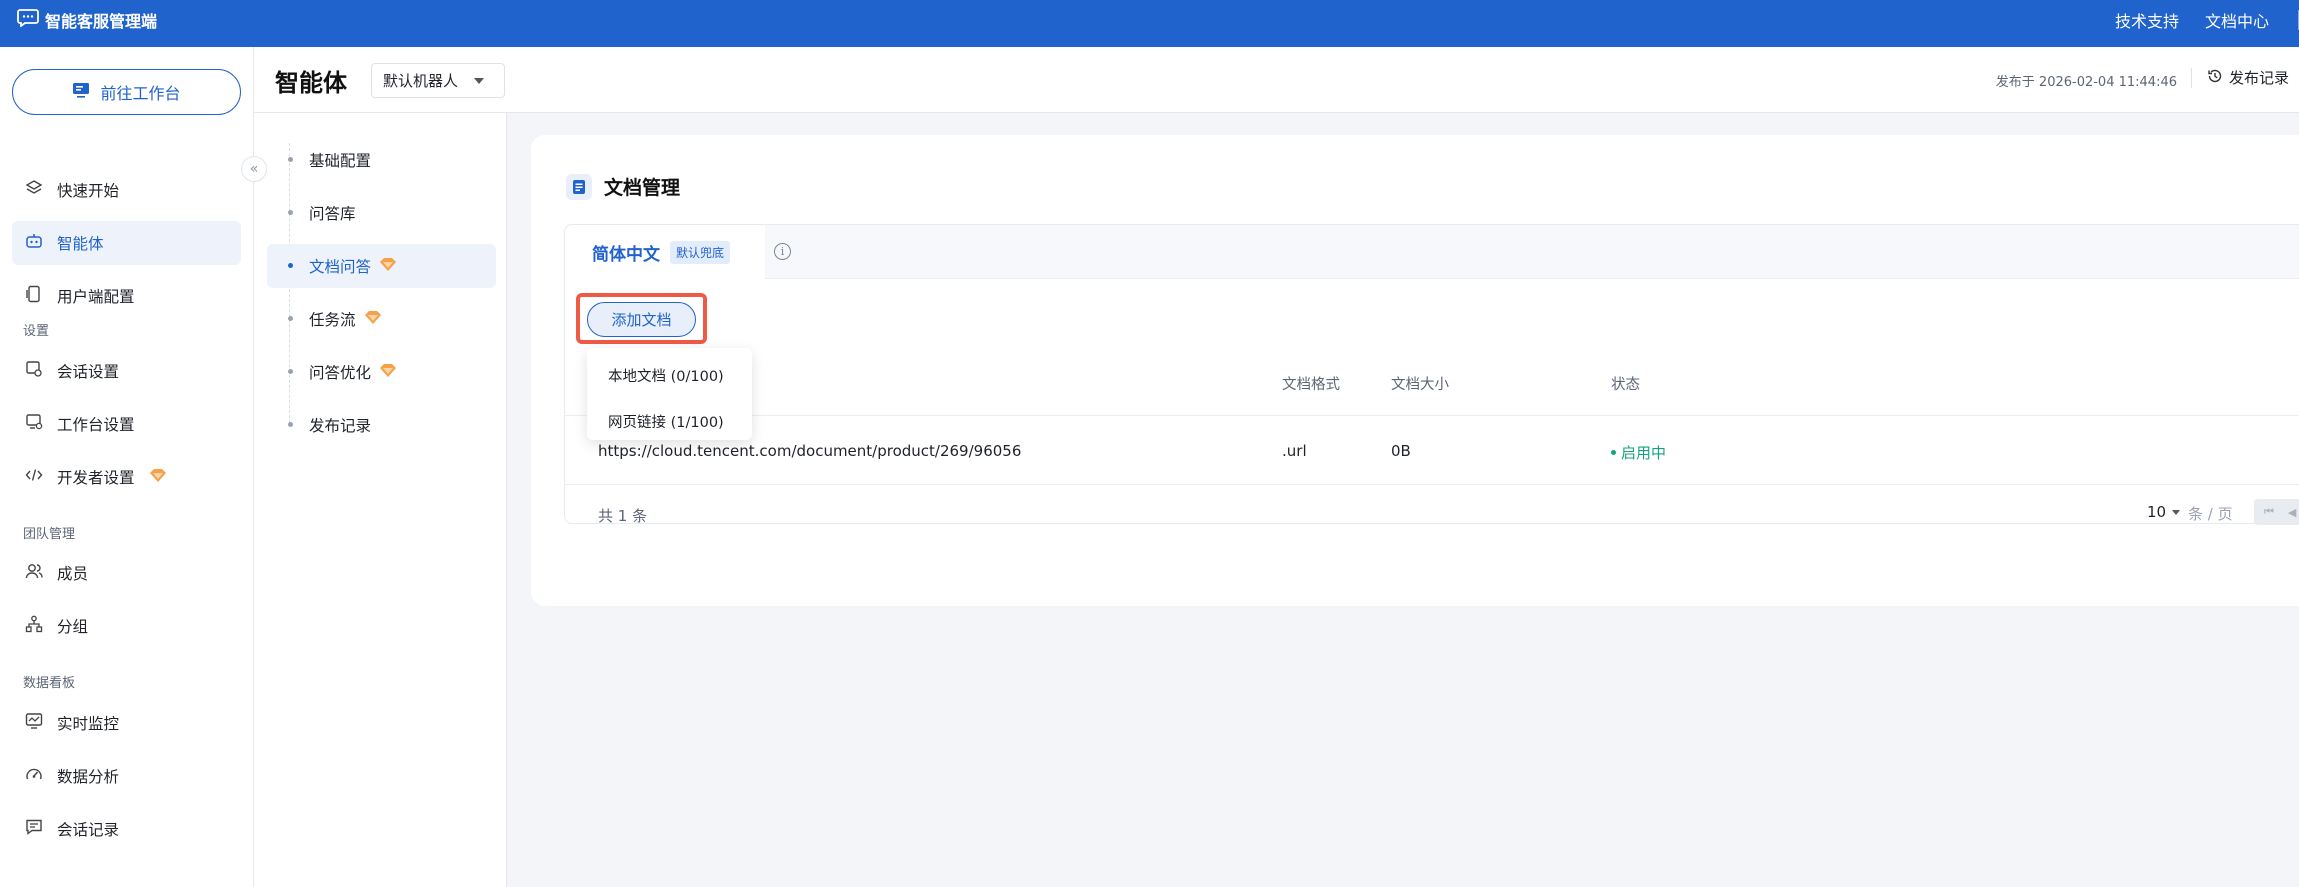 Image resolution: width=2299 pixels, height=887 pixels. Describe the element at coordinates (126, 723) in the screenshot. I see `sidebar-item-realtime-monitor: 实时监控` at that location.